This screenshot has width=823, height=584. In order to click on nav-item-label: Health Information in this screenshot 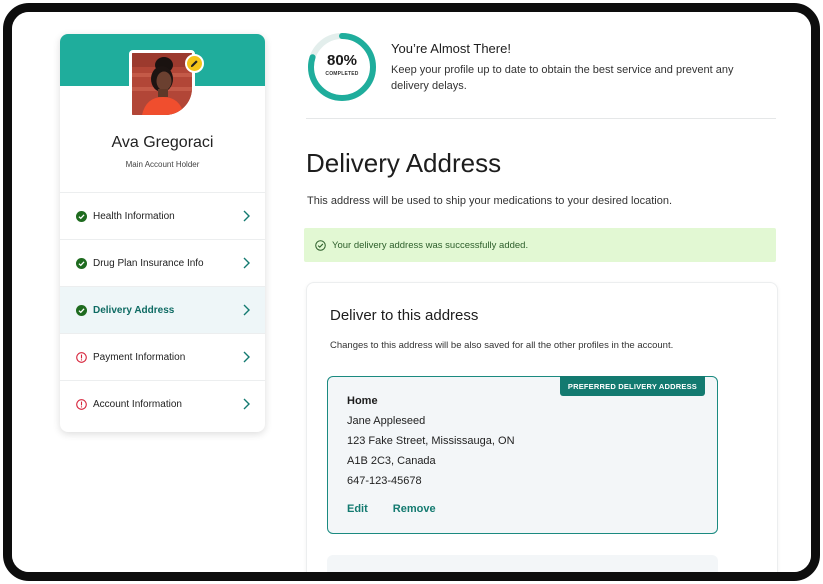, I will do `click(134, 216)`.